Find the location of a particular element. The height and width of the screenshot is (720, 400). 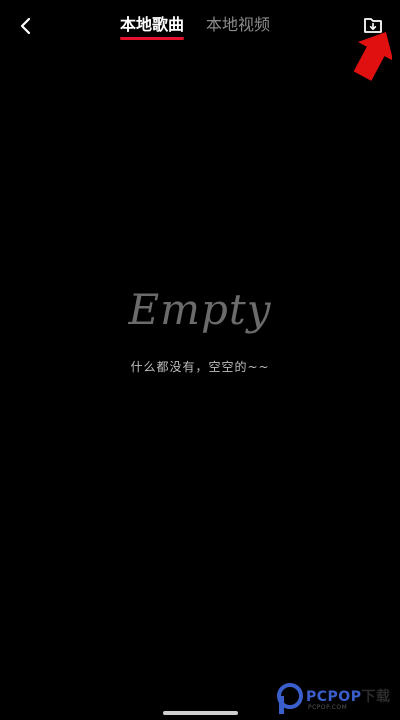

empty-message: 什么都没有，空空的~~ is located at coordinates (200, 367).